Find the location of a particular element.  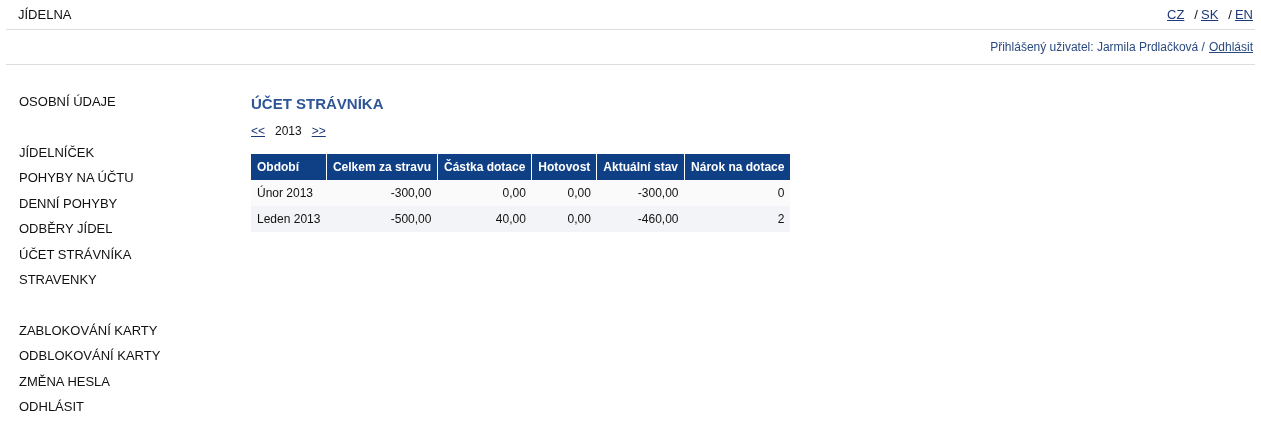

logout-link: Odhlásit is located at coordinates (1230, 47).